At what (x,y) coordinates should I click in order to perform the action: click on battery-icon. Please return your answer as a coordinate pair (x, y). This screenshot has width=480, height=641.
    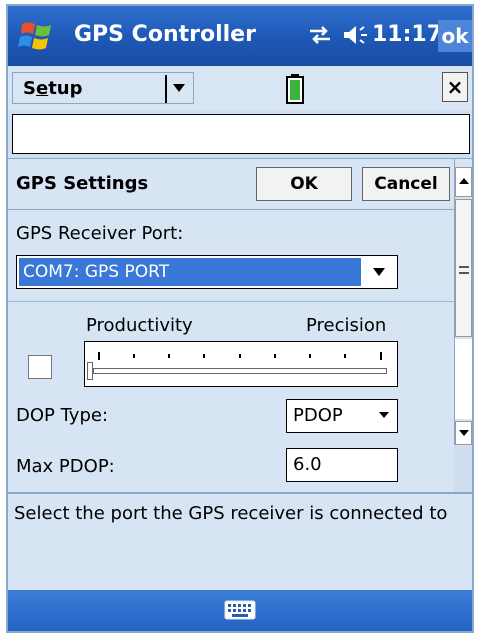
    Looking at the image, I should click on (295, 89).